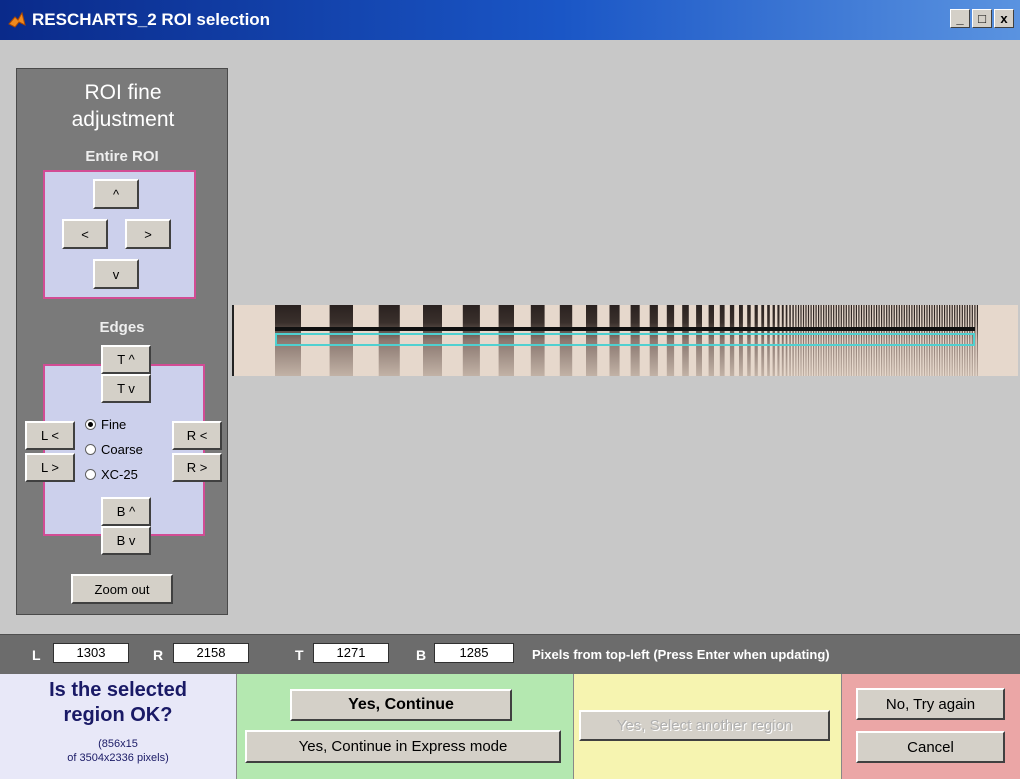 The width and height of the screenshot is (1020, 779). What do you see at coordinates (977, 340) in the screenshot?
I see `chart-bar` at bounding box center [977, 340].